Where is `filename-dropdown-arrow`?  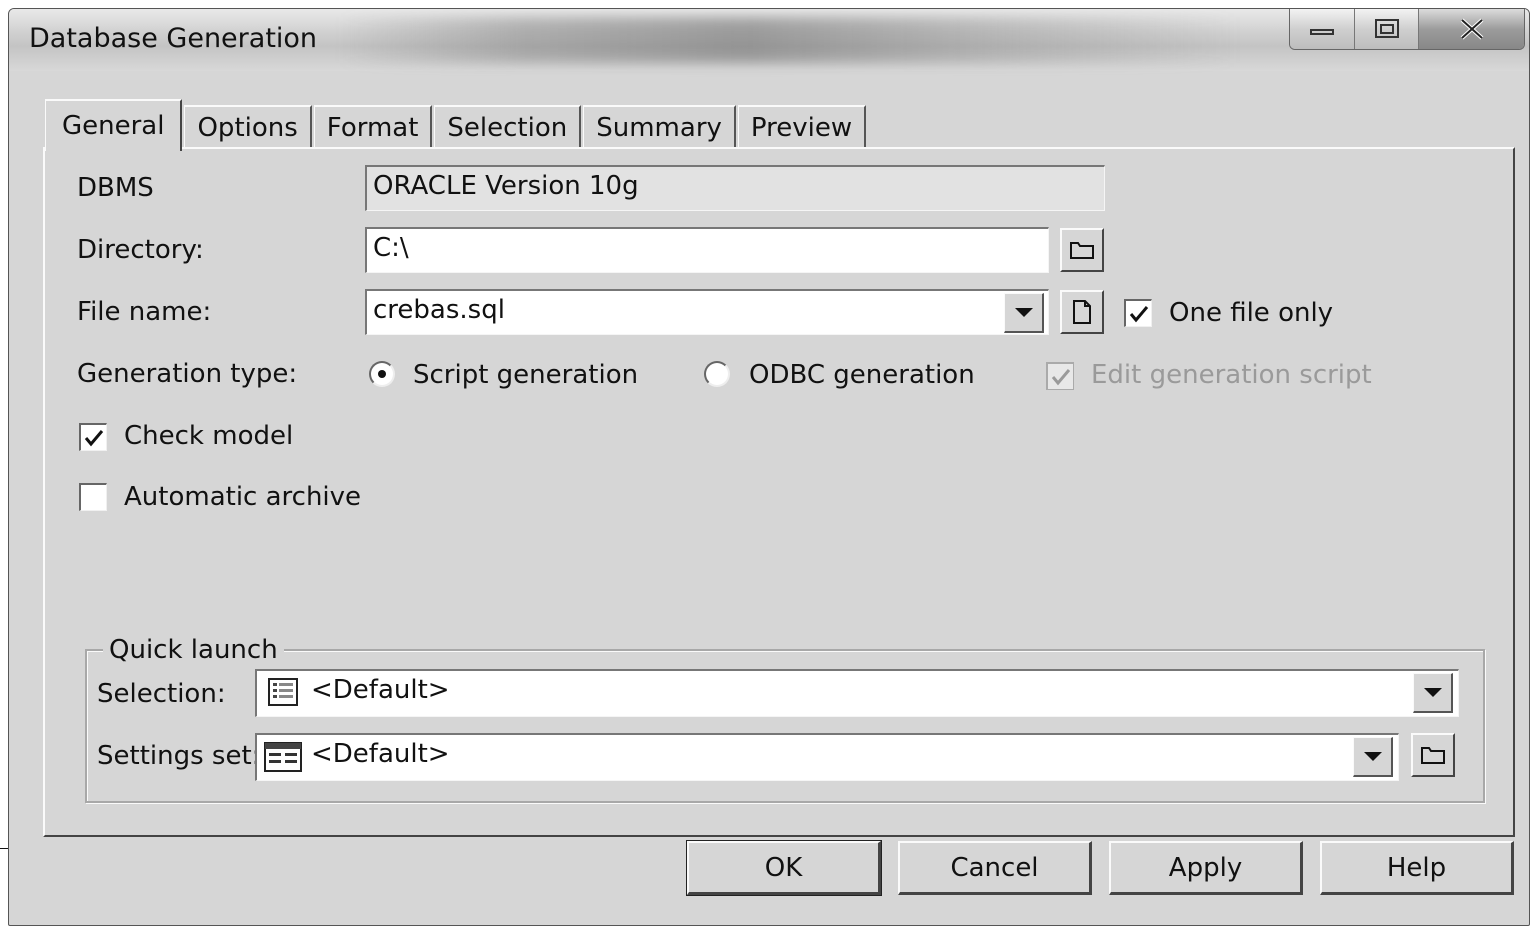 filename-dropdown-arrow is located at coordinates (1024, 313).